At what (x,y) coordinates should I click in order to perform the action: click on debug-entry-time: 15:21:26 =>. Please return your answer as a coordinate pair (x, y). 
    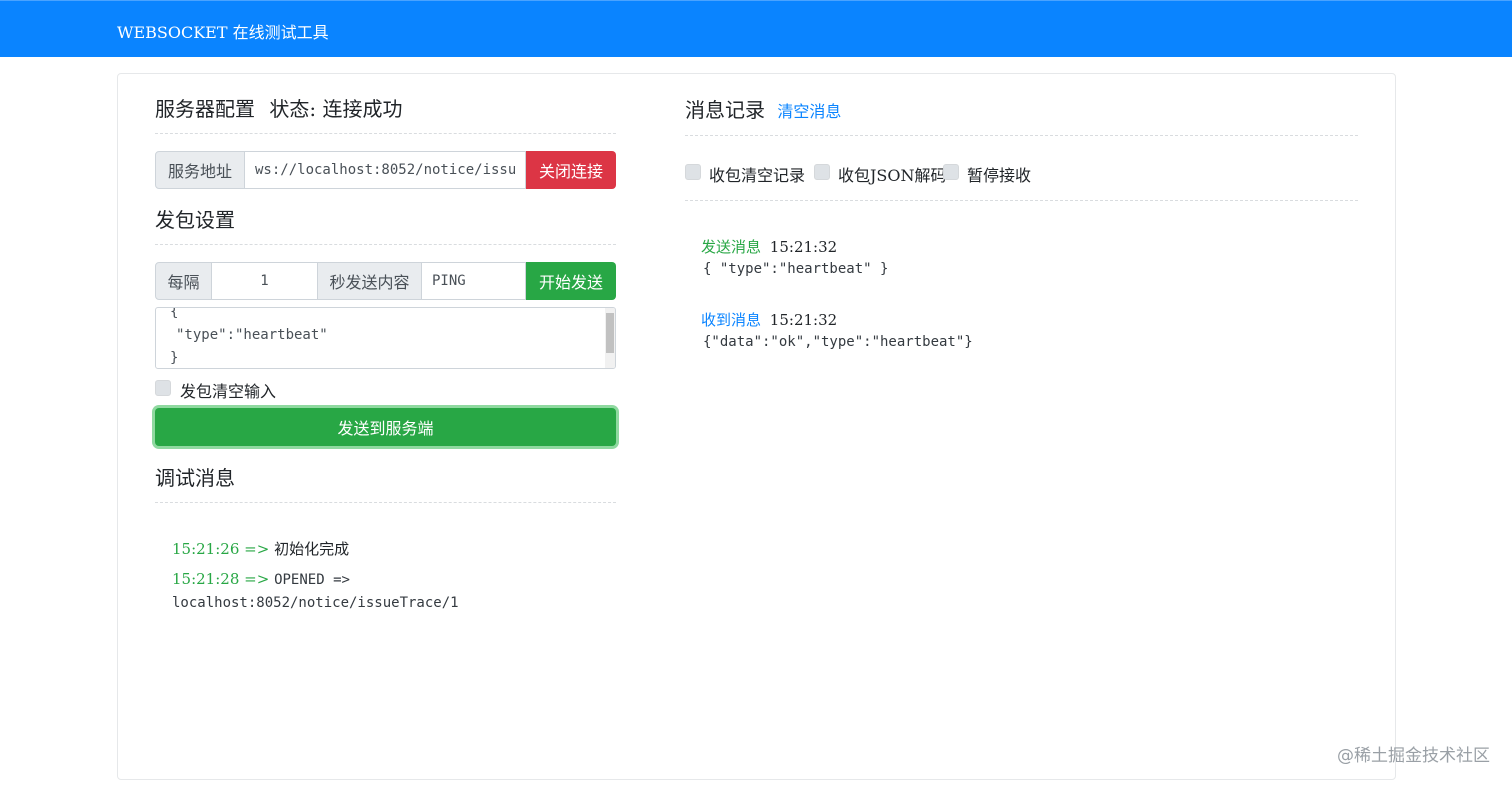
    Looking at the image, I should click on (221, 549).